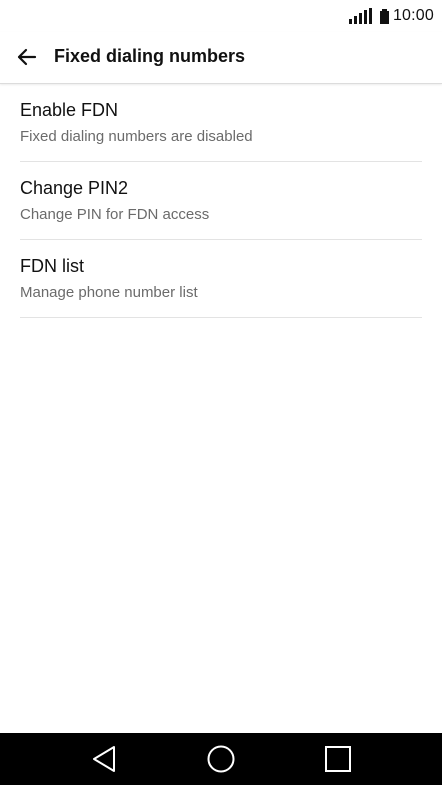 Image resolution: width=442 pixels, height=785 pixels. Describe the element at coordinates (221, 16) in the screenshot. I see `status-bar: 10:00` at that location.